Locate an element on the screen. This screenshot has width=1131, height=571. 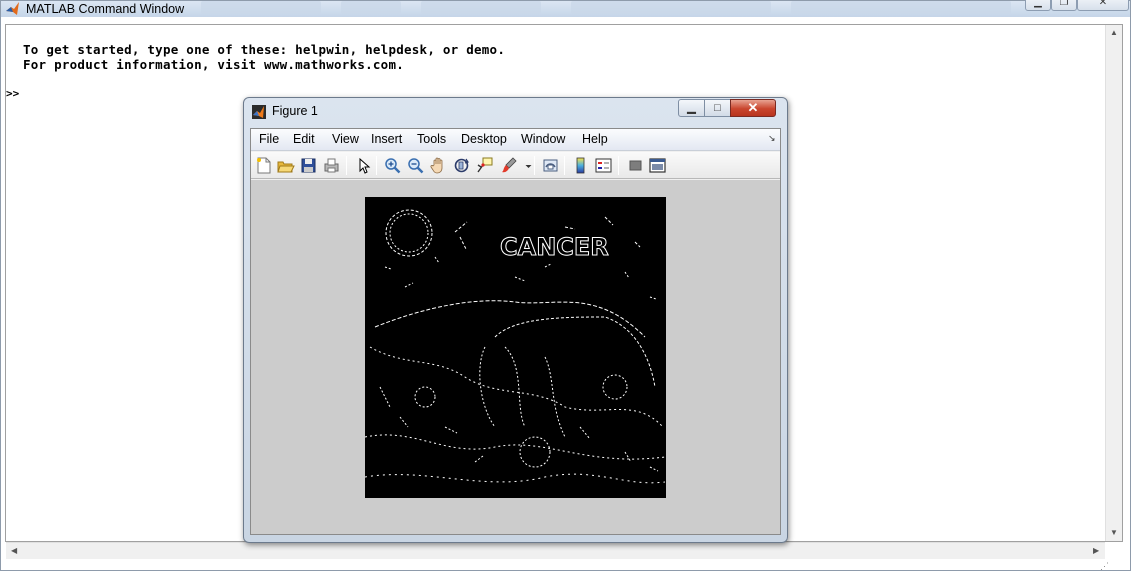
minimize-button: ▁ is located at coordinates (1038, 5).